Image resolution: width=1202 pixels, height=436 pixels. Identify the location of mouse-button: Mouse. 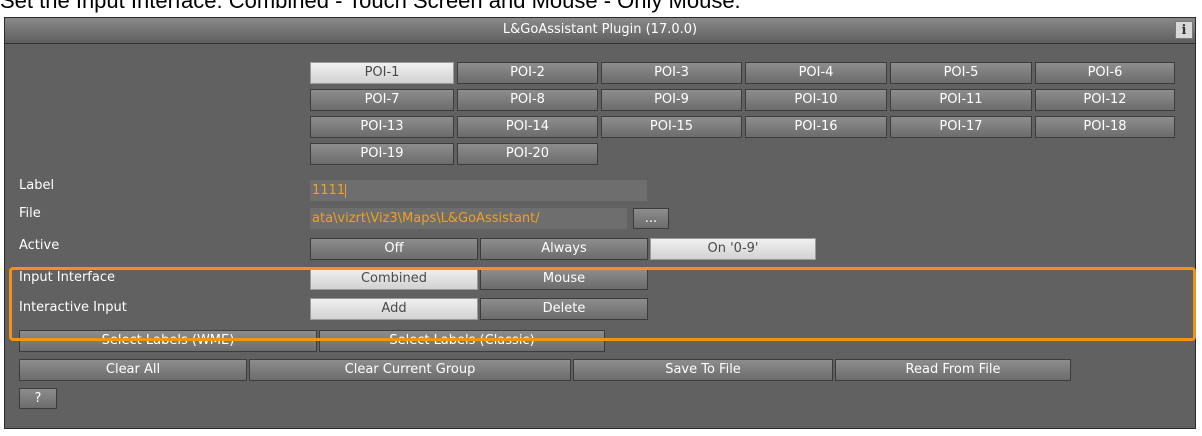
(564, 279).